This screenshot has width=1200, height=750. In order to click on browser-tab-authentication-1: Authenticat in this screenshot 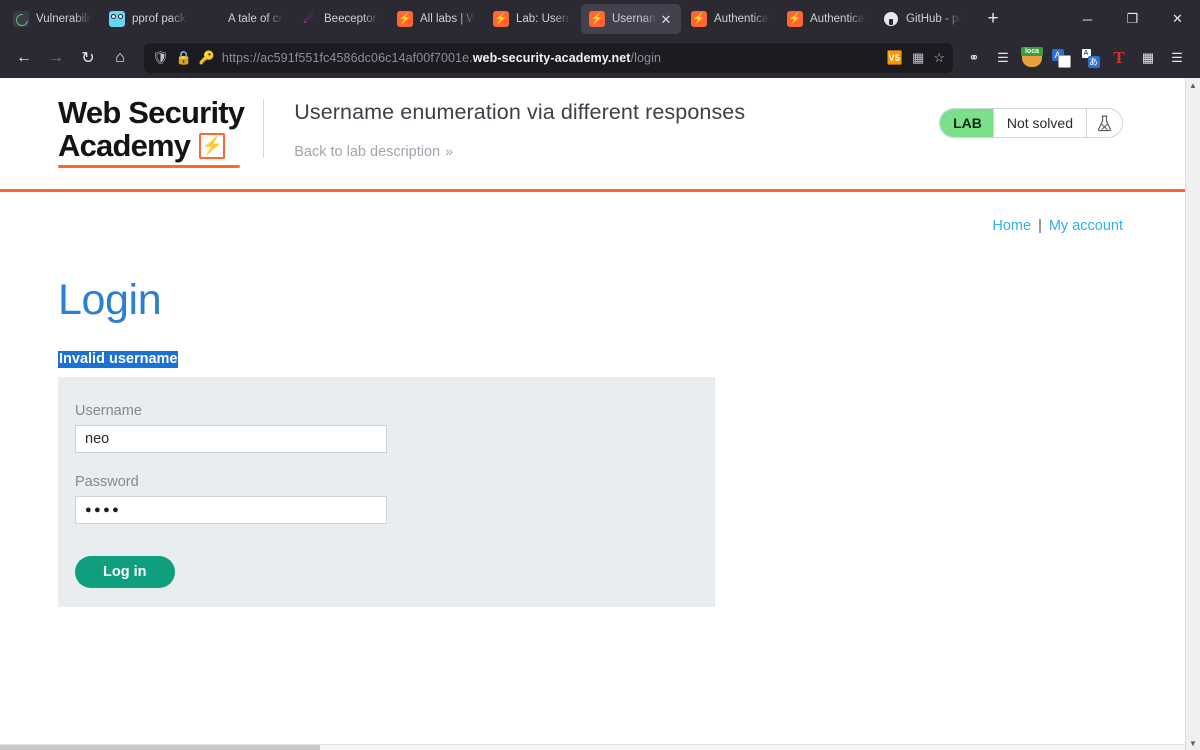, I will do `click(730, 19)`.